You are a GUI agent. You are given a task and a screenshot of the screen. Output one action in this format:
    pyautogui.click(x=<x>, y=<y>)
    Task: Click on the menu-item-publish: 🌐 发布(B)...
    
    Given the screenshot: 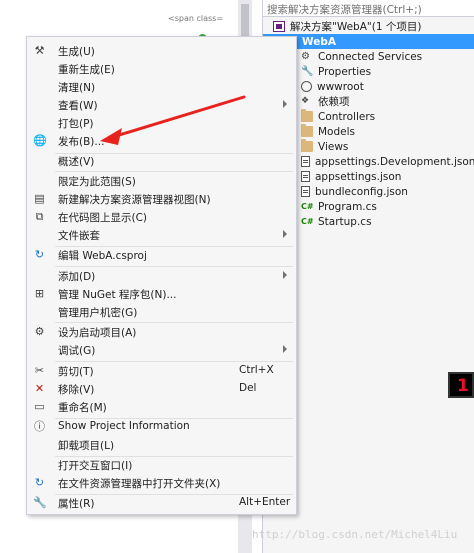 What is the action you would take?
    pyautogui.click(x=161, y=141)
    